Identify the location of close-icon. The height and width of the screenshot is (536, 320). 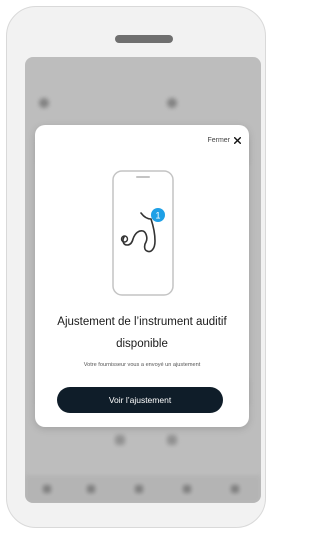
(237, 140).